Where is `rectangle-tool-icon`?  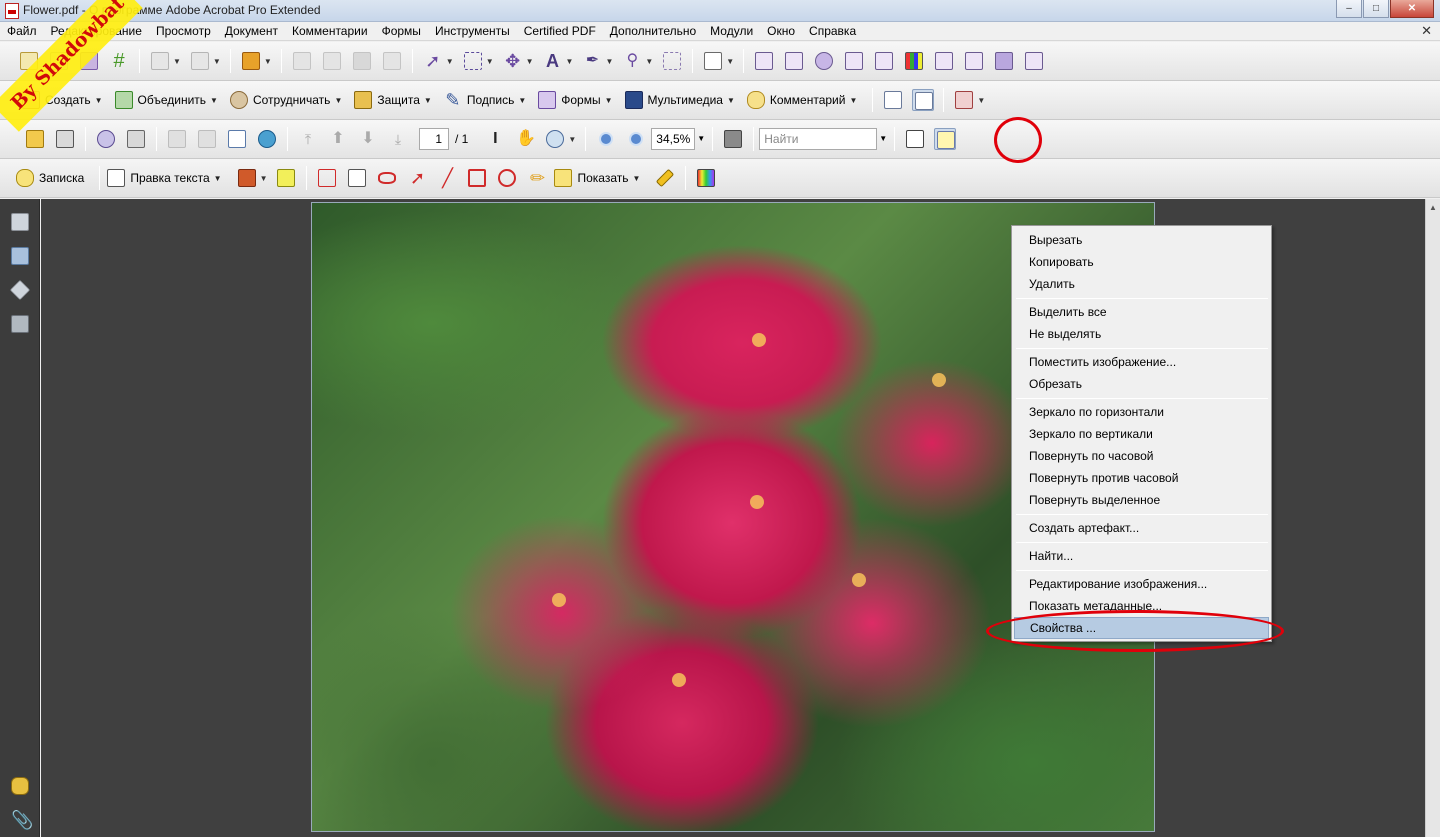 rectangle-tool-icon is located at coordinates (477, 178).